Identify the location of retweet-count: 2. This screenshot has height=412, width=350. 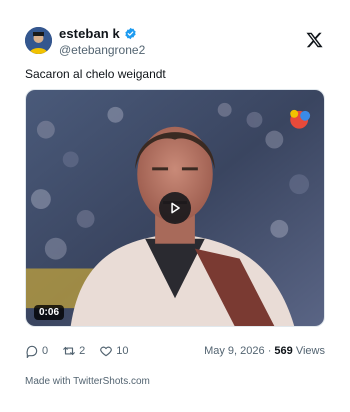
(82, 351).